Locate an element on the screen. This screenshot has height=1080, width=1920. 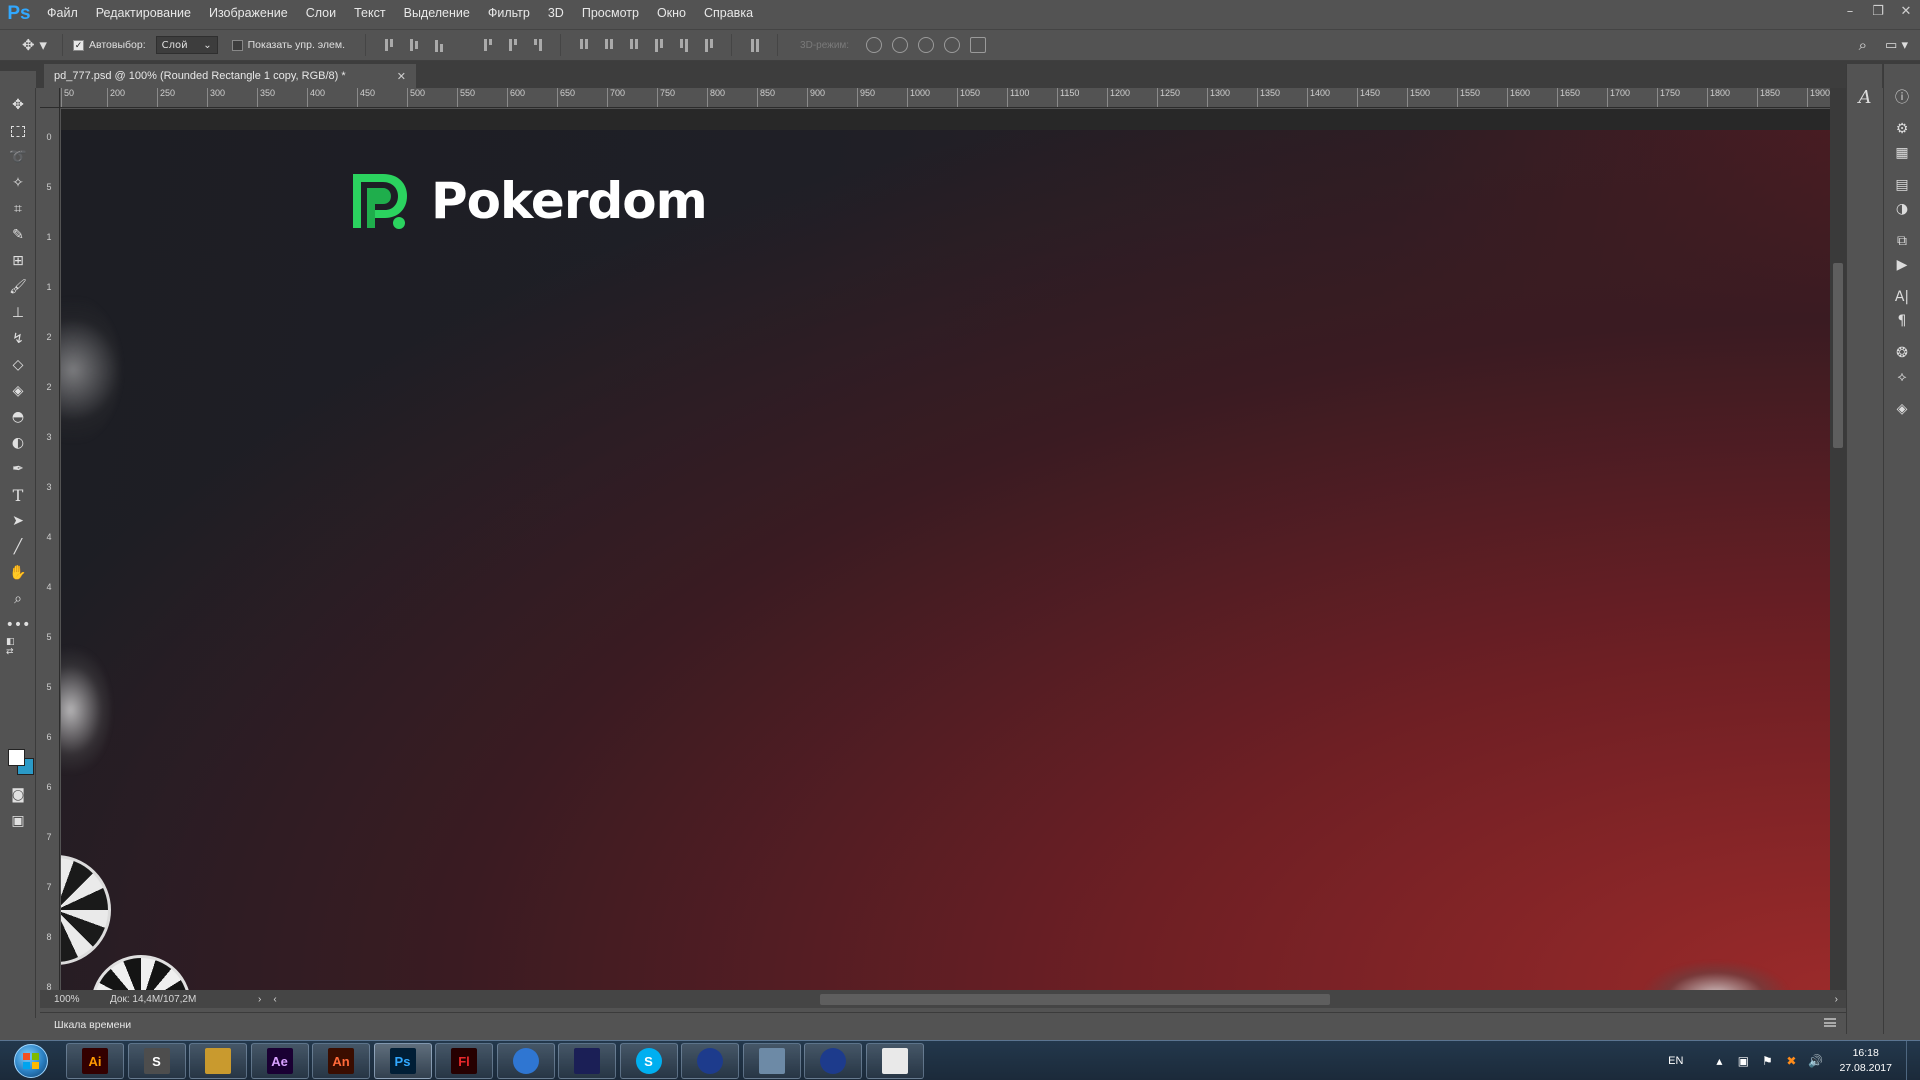
more-tools-icon: ••• is located at coordinates (18, 625).